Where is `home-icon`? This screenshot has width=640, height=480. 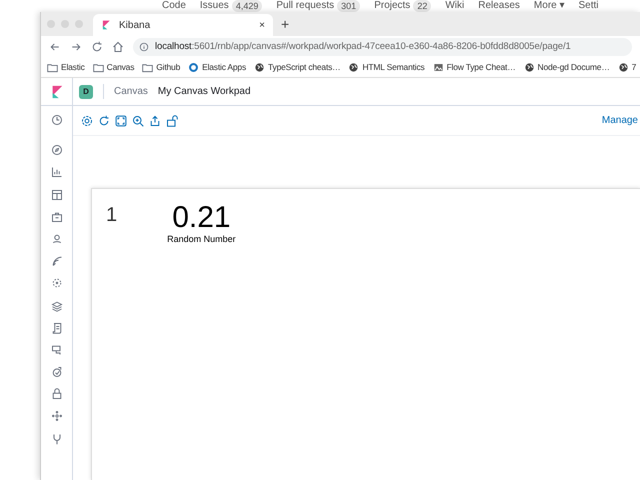 home-icon is located at coordinates (118, 47).